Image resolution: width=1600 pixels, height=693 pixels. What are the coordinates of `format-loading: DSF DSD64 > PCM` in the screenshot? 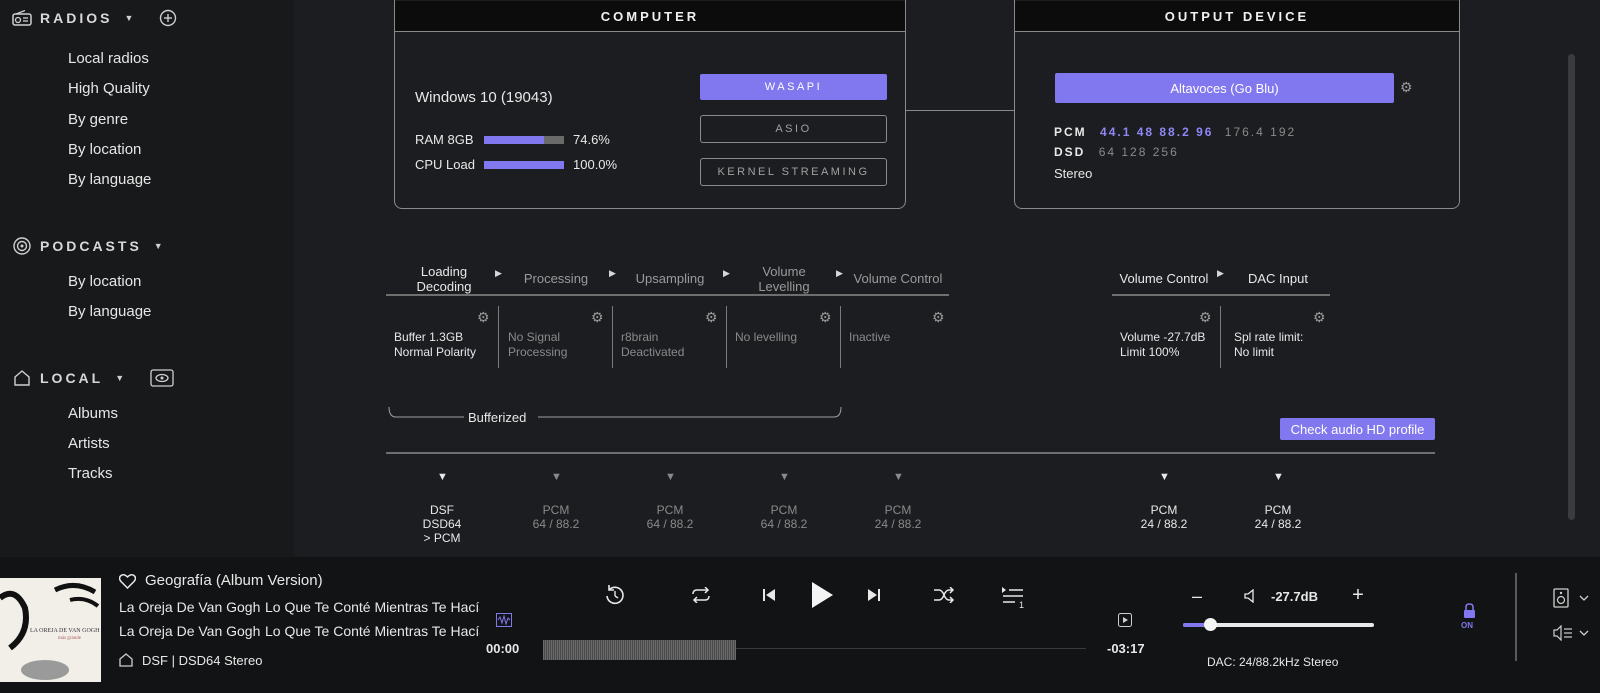 It's located at (442, 524).